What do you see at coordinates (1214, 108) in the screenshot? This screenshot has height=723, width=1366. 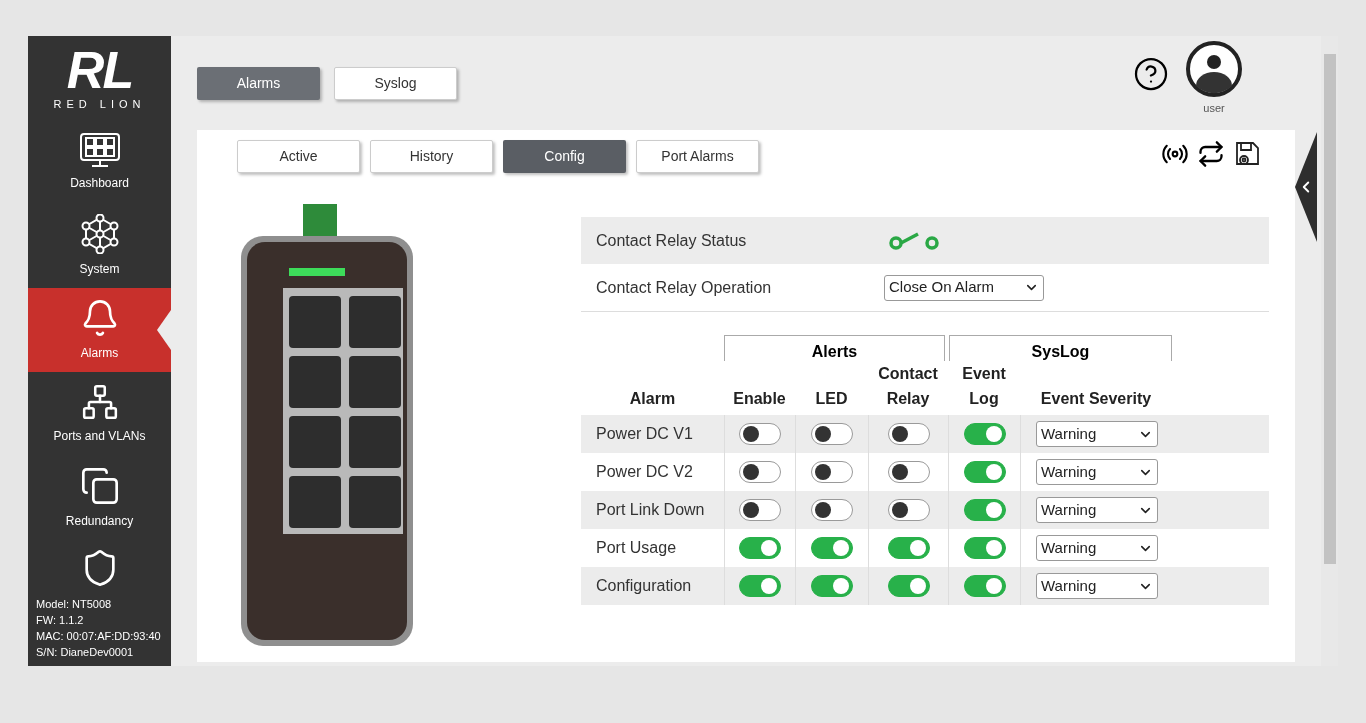 I see `user-name: user` at bounding box center [1214, 108].